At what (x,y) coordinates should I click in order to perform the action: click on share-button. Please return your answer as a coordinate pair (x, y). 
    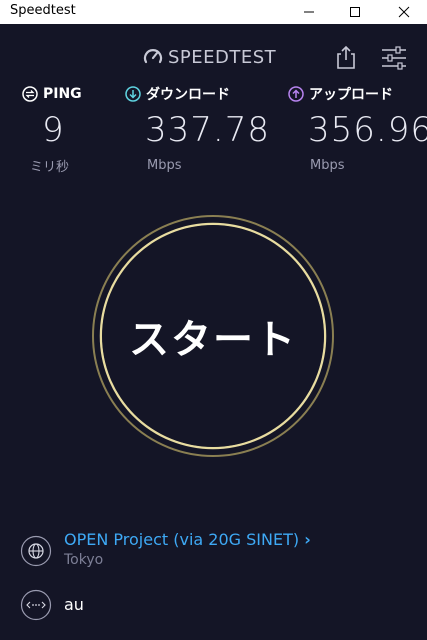
    Looking at the image, I should click on (346, 57).